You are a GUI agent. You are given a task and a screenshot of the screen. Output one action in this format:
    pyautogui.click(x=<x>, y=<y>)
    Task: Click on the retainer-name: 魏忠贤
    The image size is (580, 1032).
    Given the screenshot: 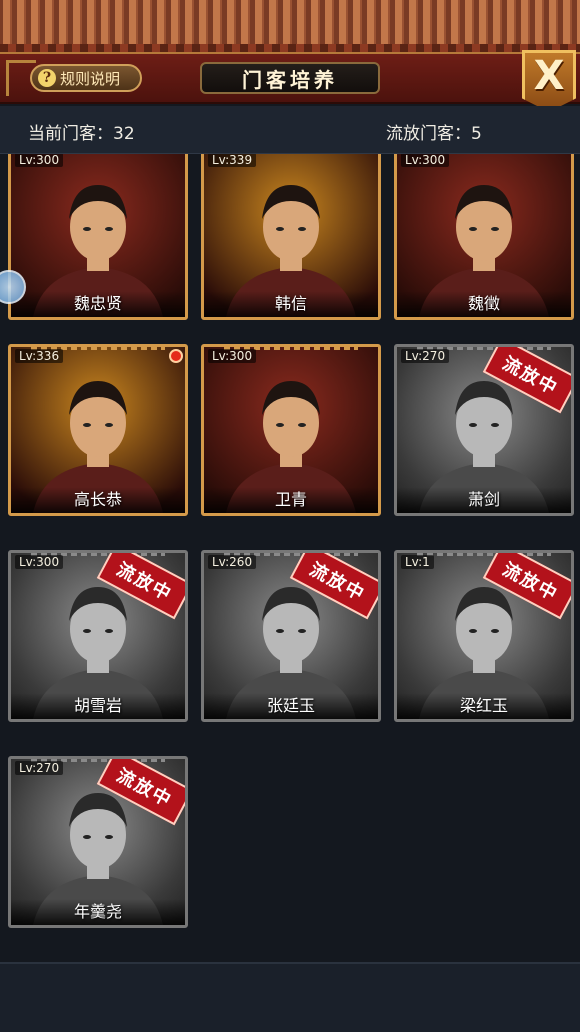 What is the action you would take?
    pyautogui.click(x=97, y=303)
    